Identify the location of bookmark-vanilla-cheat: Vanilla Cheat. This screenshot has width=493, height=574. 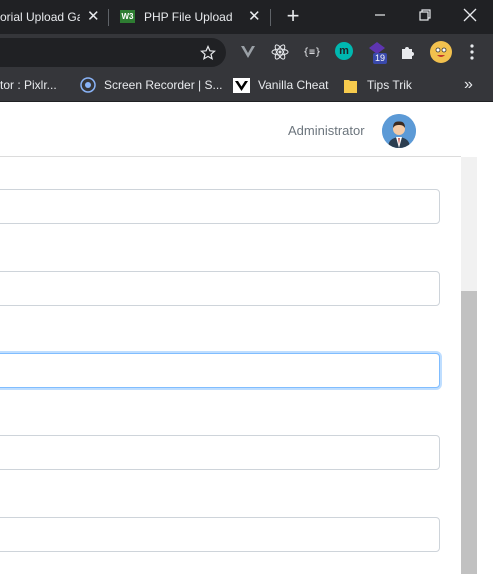
(281, 85).